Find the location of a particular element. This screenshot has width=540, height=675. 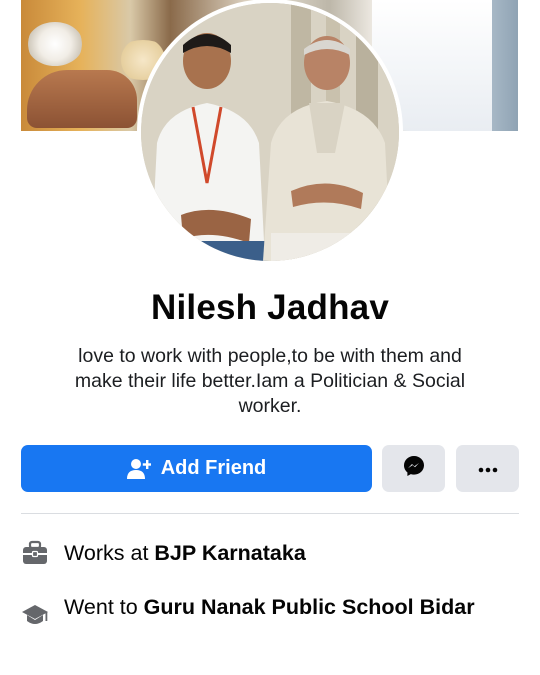

graduation-cap-icon is located at coordinates (35, 608).